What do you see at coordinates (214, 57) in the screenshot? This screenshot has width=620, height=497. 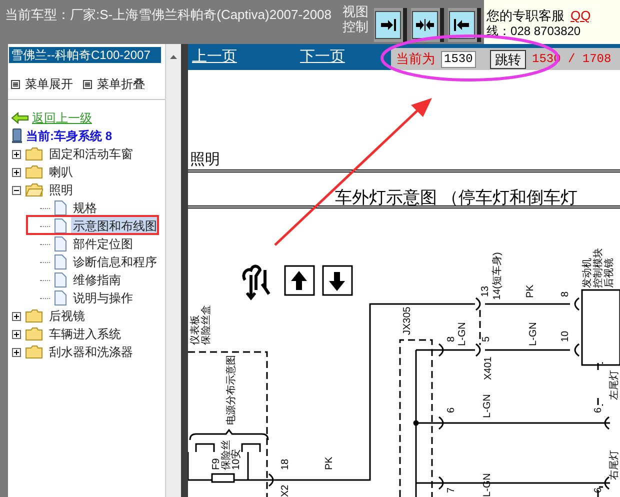 I see `prev-page-link: 上一页` at bounding box center [214, 57].